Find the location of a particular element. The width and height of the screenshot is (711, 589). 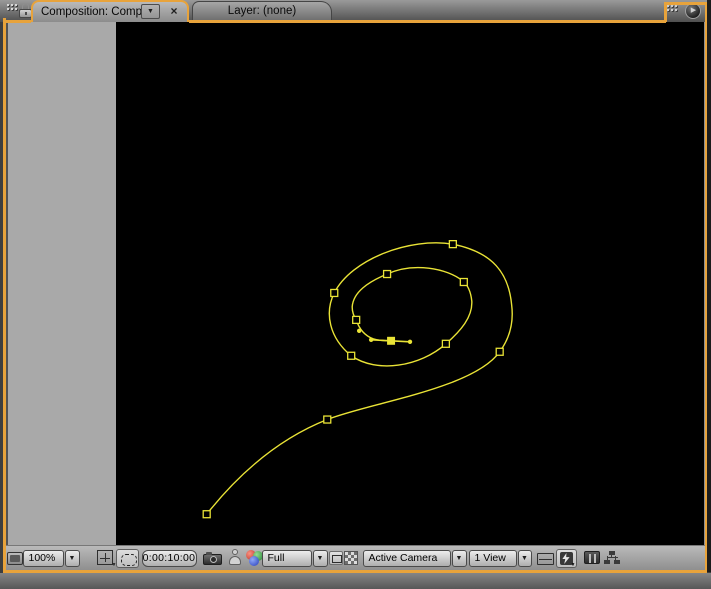

view-layout-field: 1 View is located at coordinates (492, 558).